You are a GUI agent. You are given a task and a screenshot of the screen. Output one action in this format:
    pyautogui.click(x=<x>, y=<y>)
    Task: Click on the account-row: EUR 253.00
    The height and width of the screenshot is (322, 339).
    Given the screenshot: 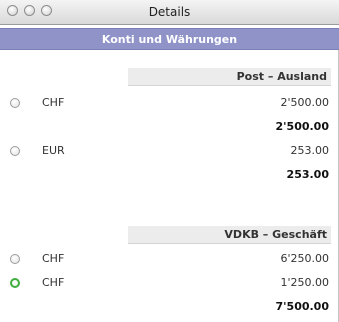 What is the action you would take?
    pyautogui.click(x=169, y=151)
    